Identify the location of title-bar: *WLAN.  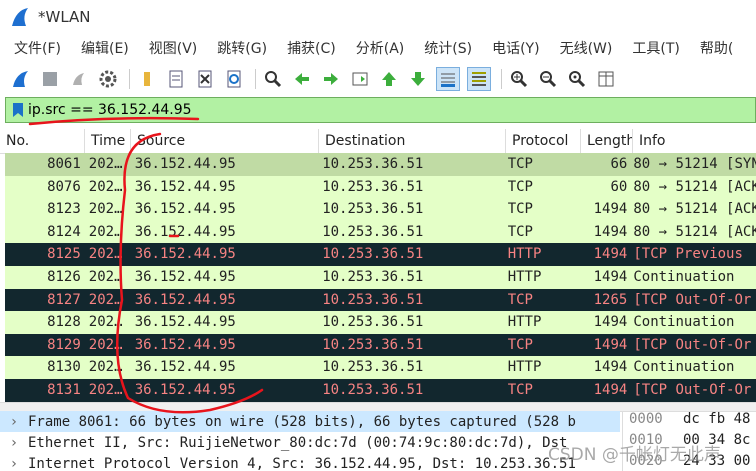
(378, 16).